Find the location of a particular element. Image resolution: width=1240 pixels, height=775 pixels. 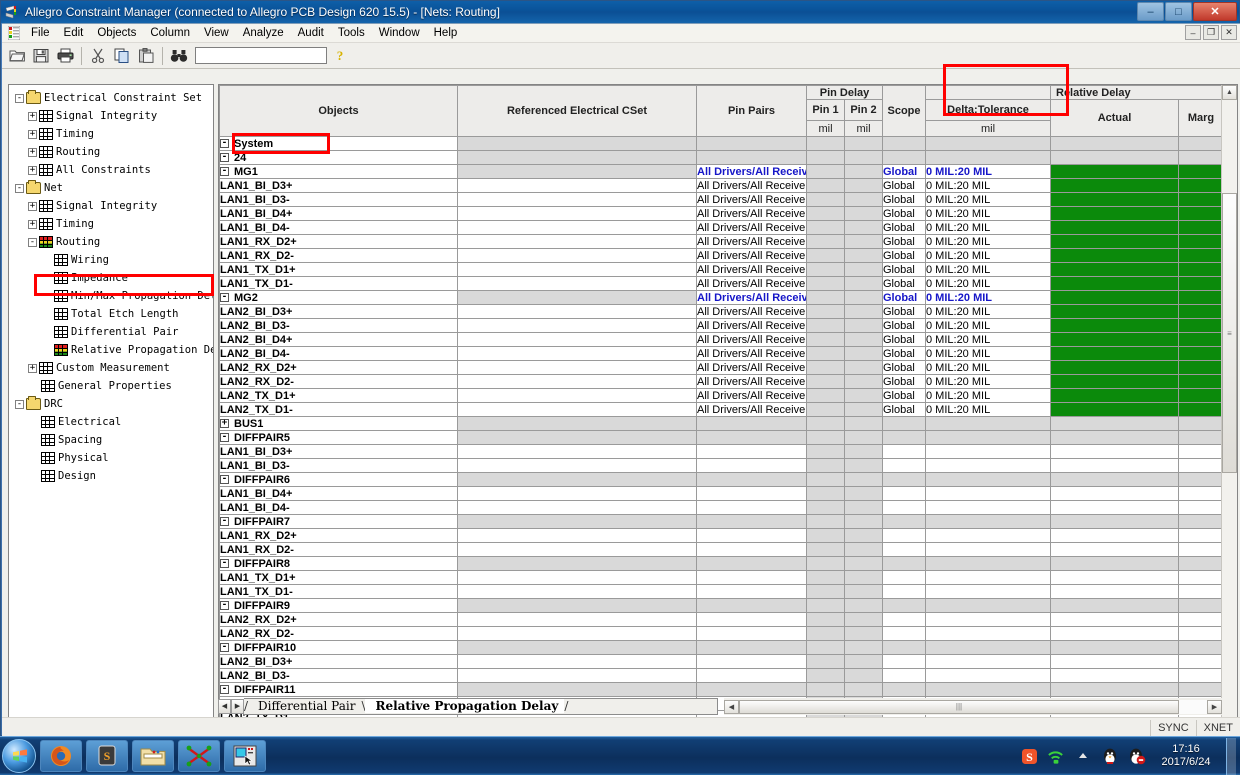

cell-object: - System is located at coordinates (338, 143).